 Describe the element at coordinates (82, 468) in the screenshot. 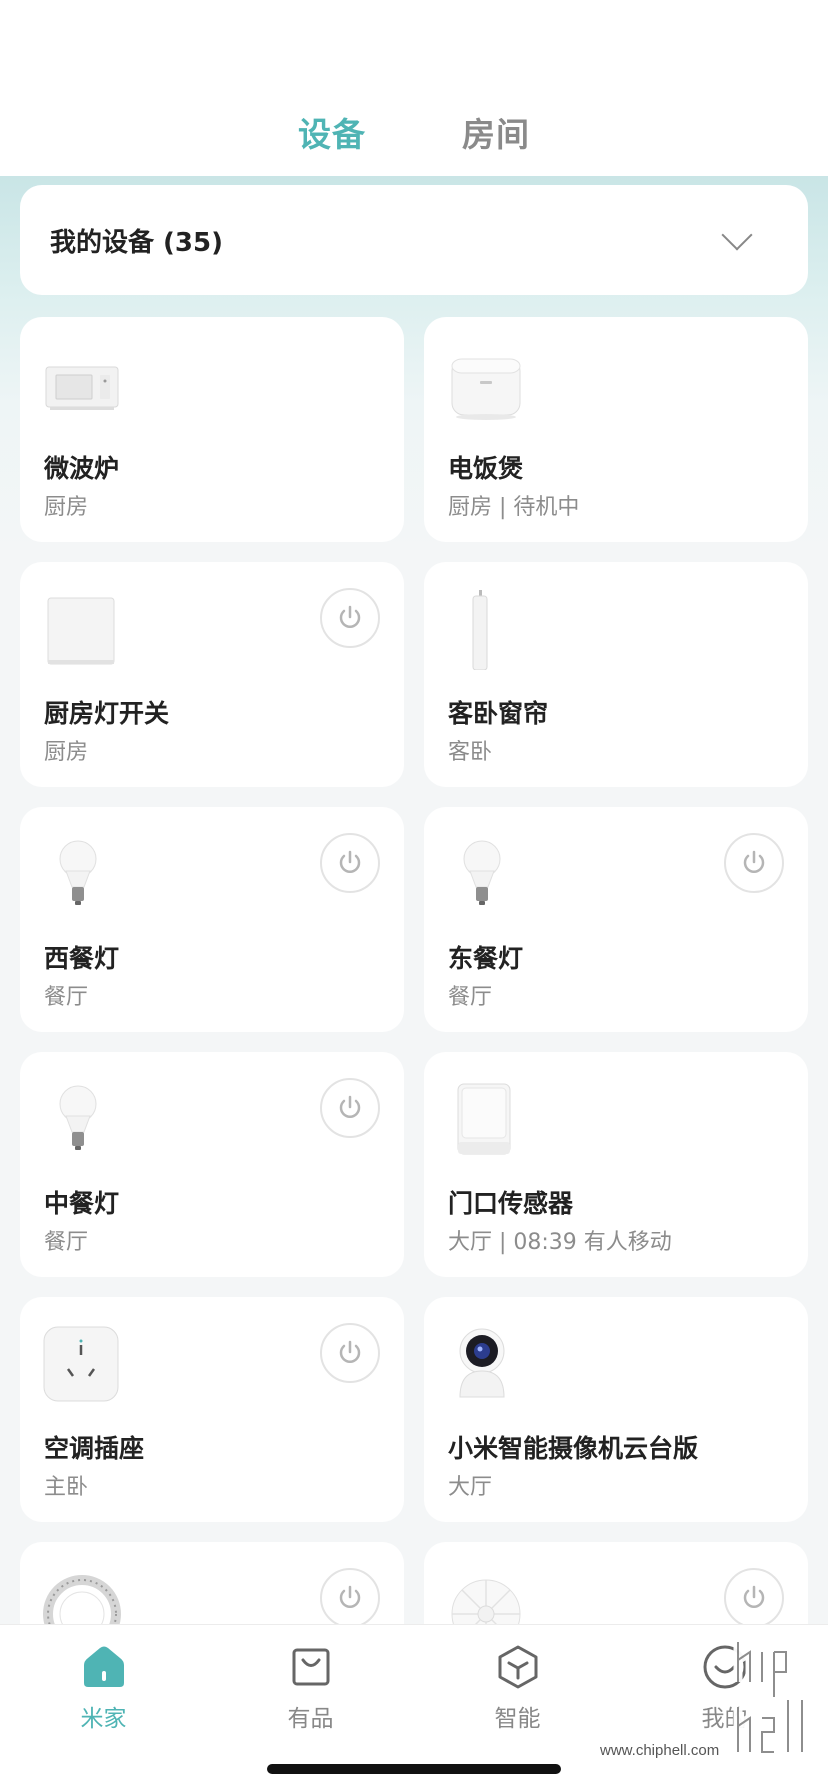

I see `device-name: 微波炉` at that location.